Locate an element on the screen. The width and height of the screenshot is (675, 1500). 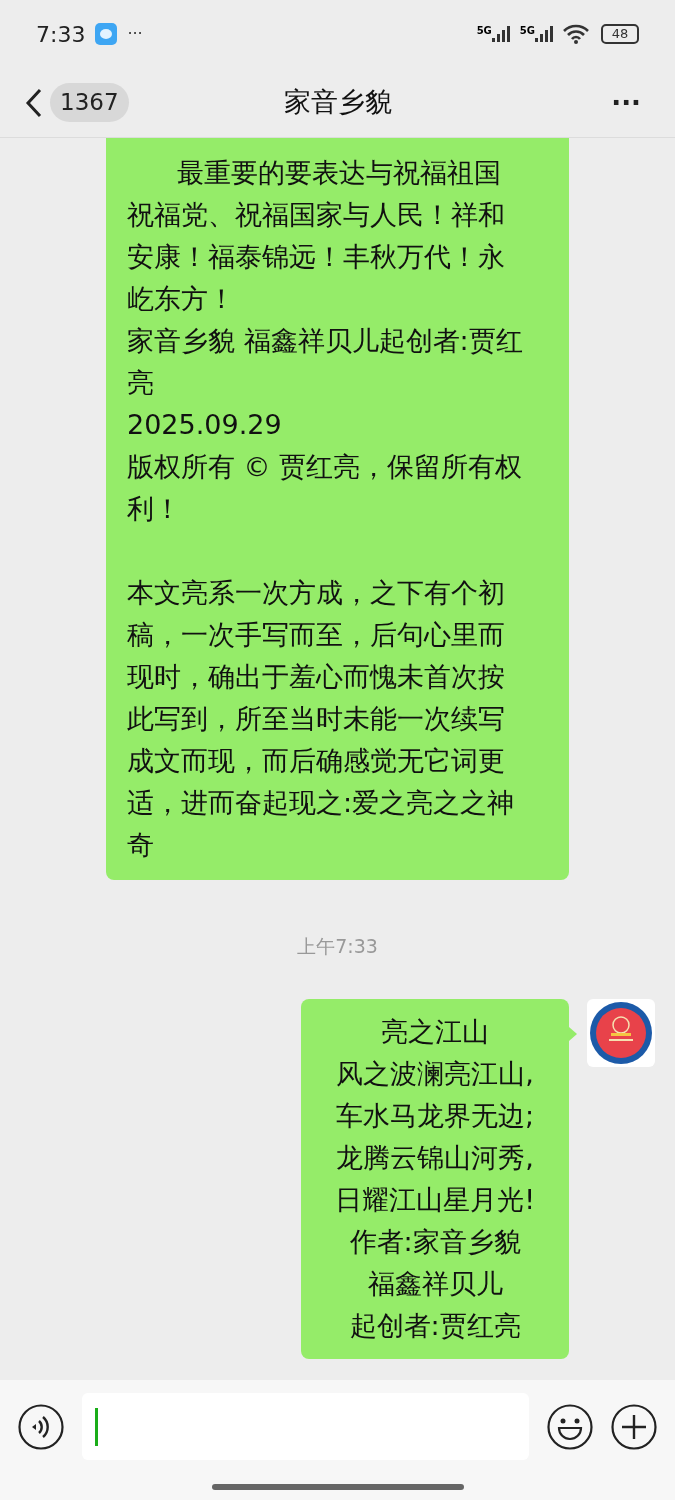
message-line: 此写到，所至当时未能一次续写 is located at coordinates (316, 719).